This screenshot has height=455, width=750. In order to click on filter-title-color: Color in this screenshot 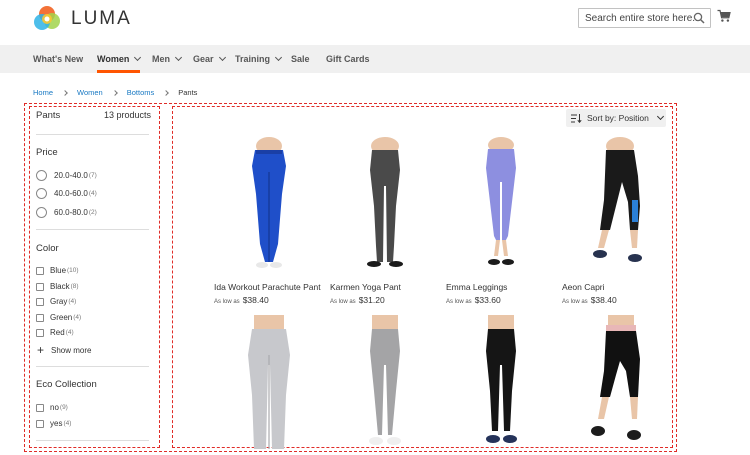, I will do `click(47, 248)`.